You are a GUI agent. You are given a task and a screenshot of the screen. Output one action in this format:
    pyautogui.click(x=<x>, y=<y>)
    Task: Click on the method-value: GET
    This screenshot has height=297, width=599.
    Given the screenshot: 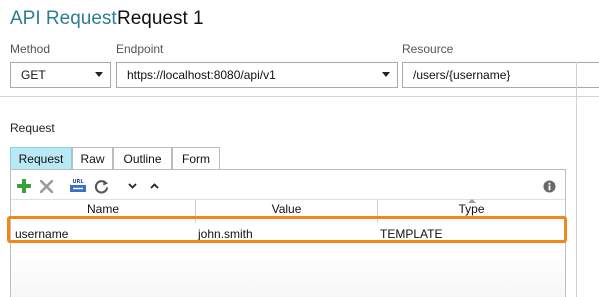 What is the action you would take?
    pyautogui.click(x=33, y=75)
    